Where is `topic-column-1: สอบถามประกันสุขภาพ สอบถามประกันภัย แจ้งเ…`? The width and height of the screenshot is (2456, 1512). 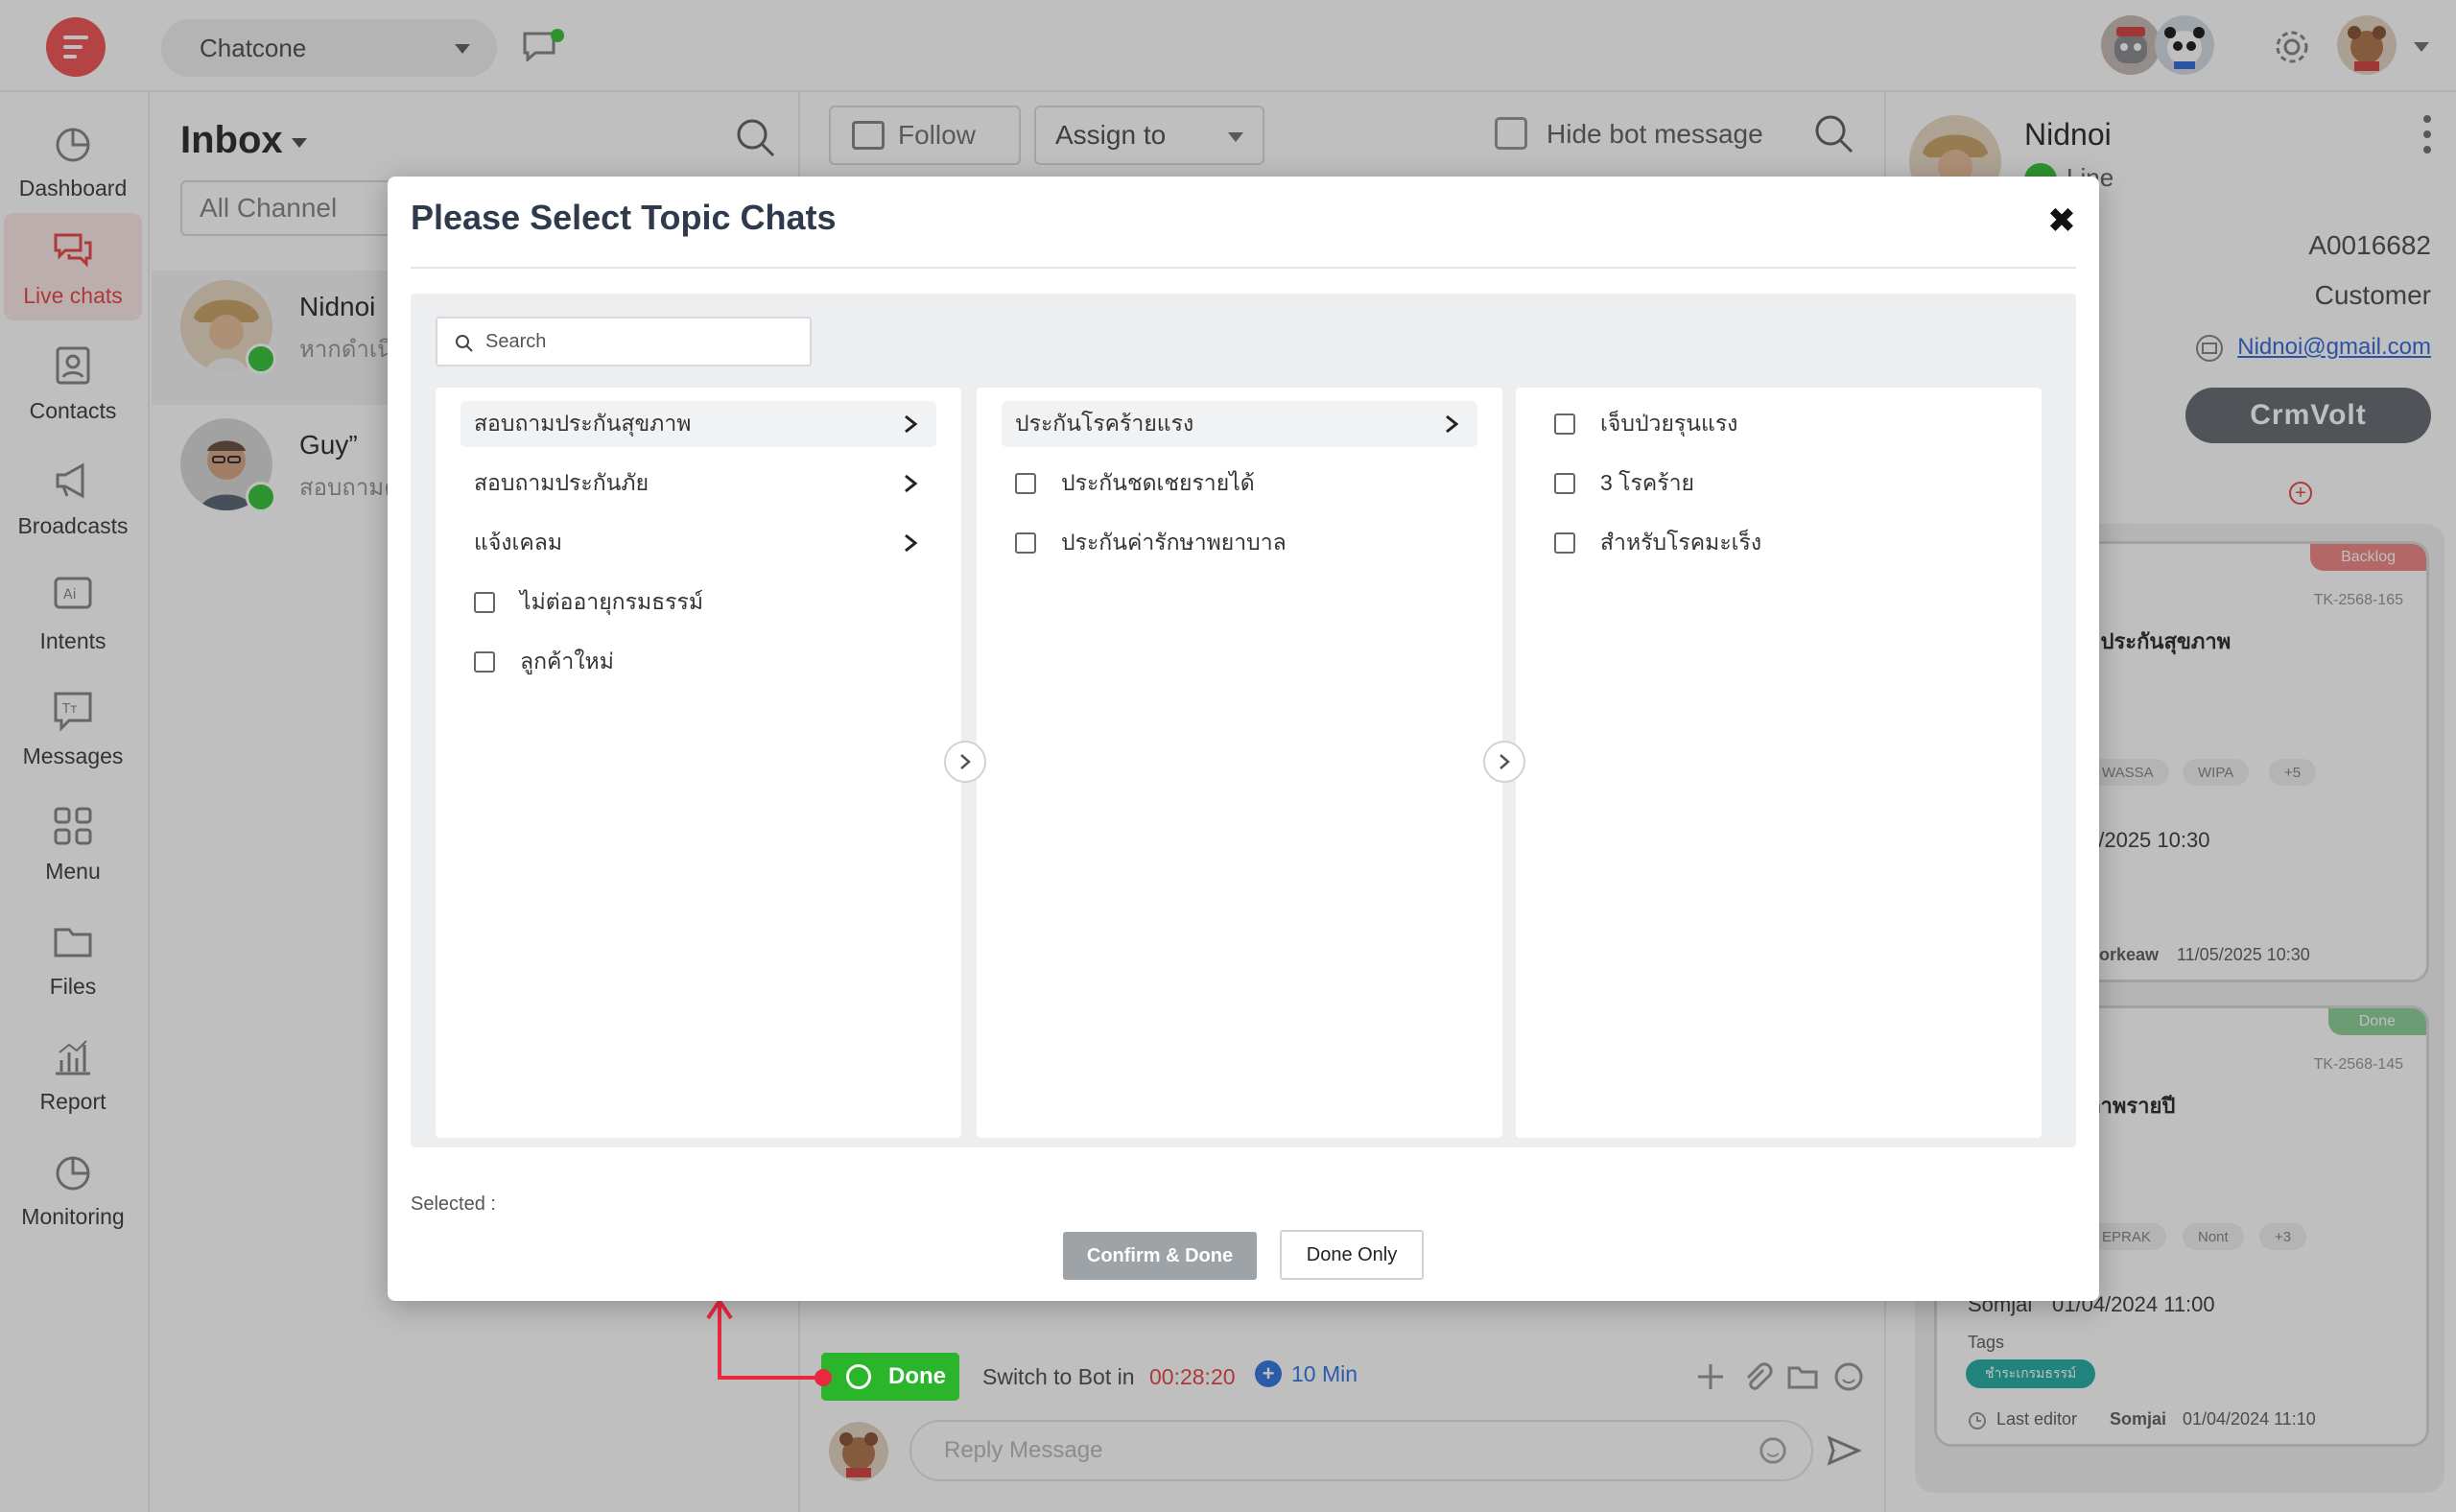
topic-column-1: สอบถามประกันสุขภาพ สอบถามประกันภัย แจ้งเ… is located at coordinates (698, 763).